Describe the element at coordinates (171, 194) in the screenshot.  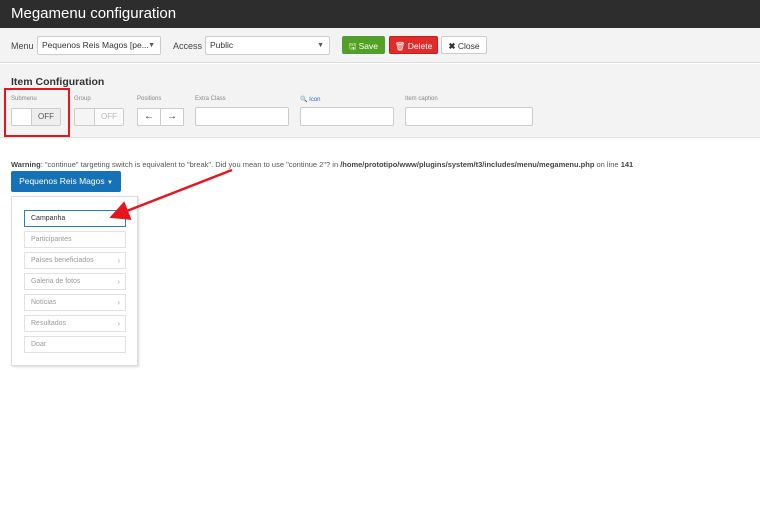
I see `annotation-arrow` at that location.